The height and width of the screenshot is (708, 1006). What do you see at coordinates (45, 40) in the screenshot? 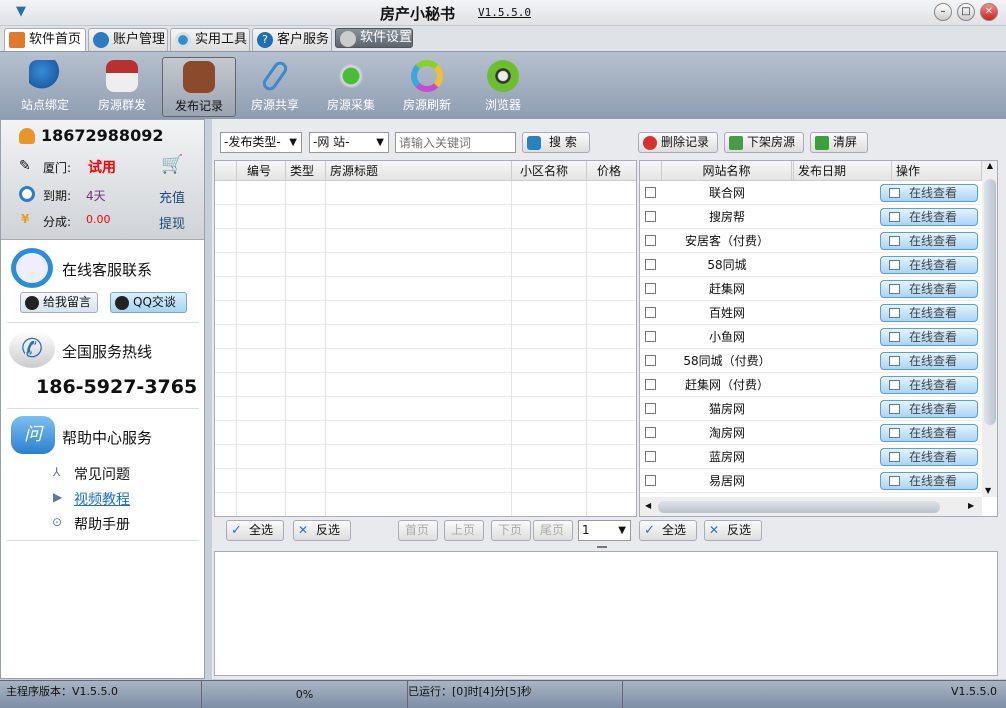
I see `tab-home: 软件首页` at bounding box center [45, 40].